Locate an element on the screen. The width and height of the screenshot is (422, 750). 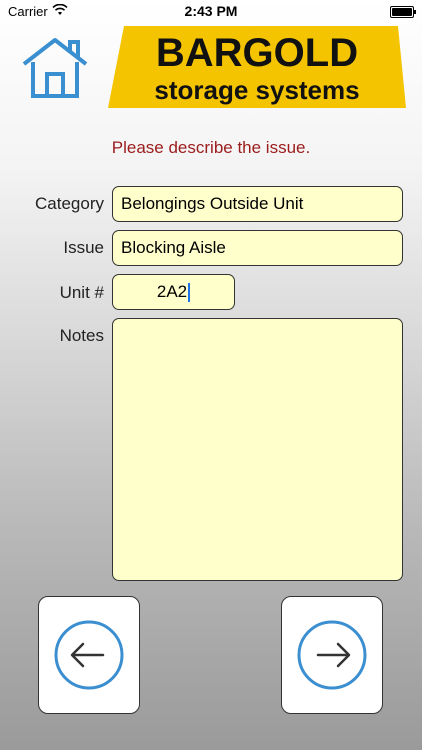
logo-line1: BARGOLD is located at coordinates (257, 53).